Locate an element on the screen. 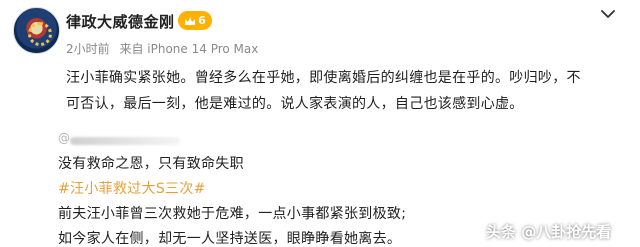 The height and width of the screenshot is (247, 640). quote-line: 没有救命之恩，只有致命失职 is located at coordinates (151, 164).